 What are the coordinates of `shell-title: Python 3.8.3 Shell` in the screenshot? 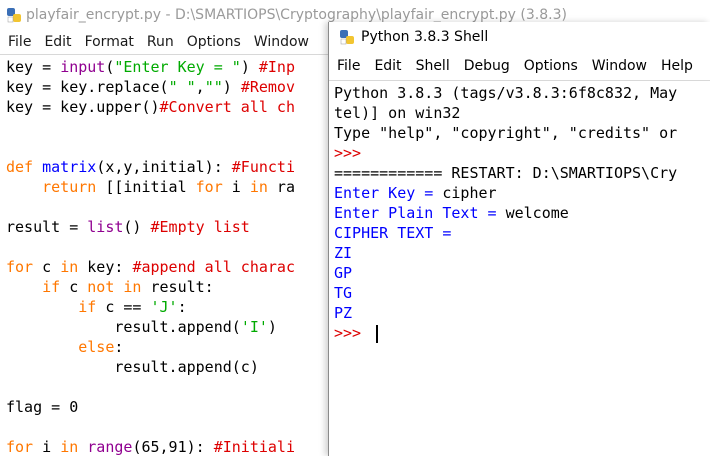 It's located at (425, 37).